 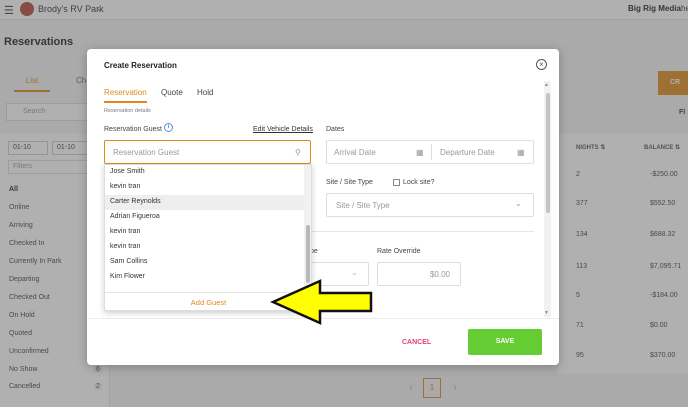 I want to click on guest-option: Sam Collins, so click(x=204, y=262).